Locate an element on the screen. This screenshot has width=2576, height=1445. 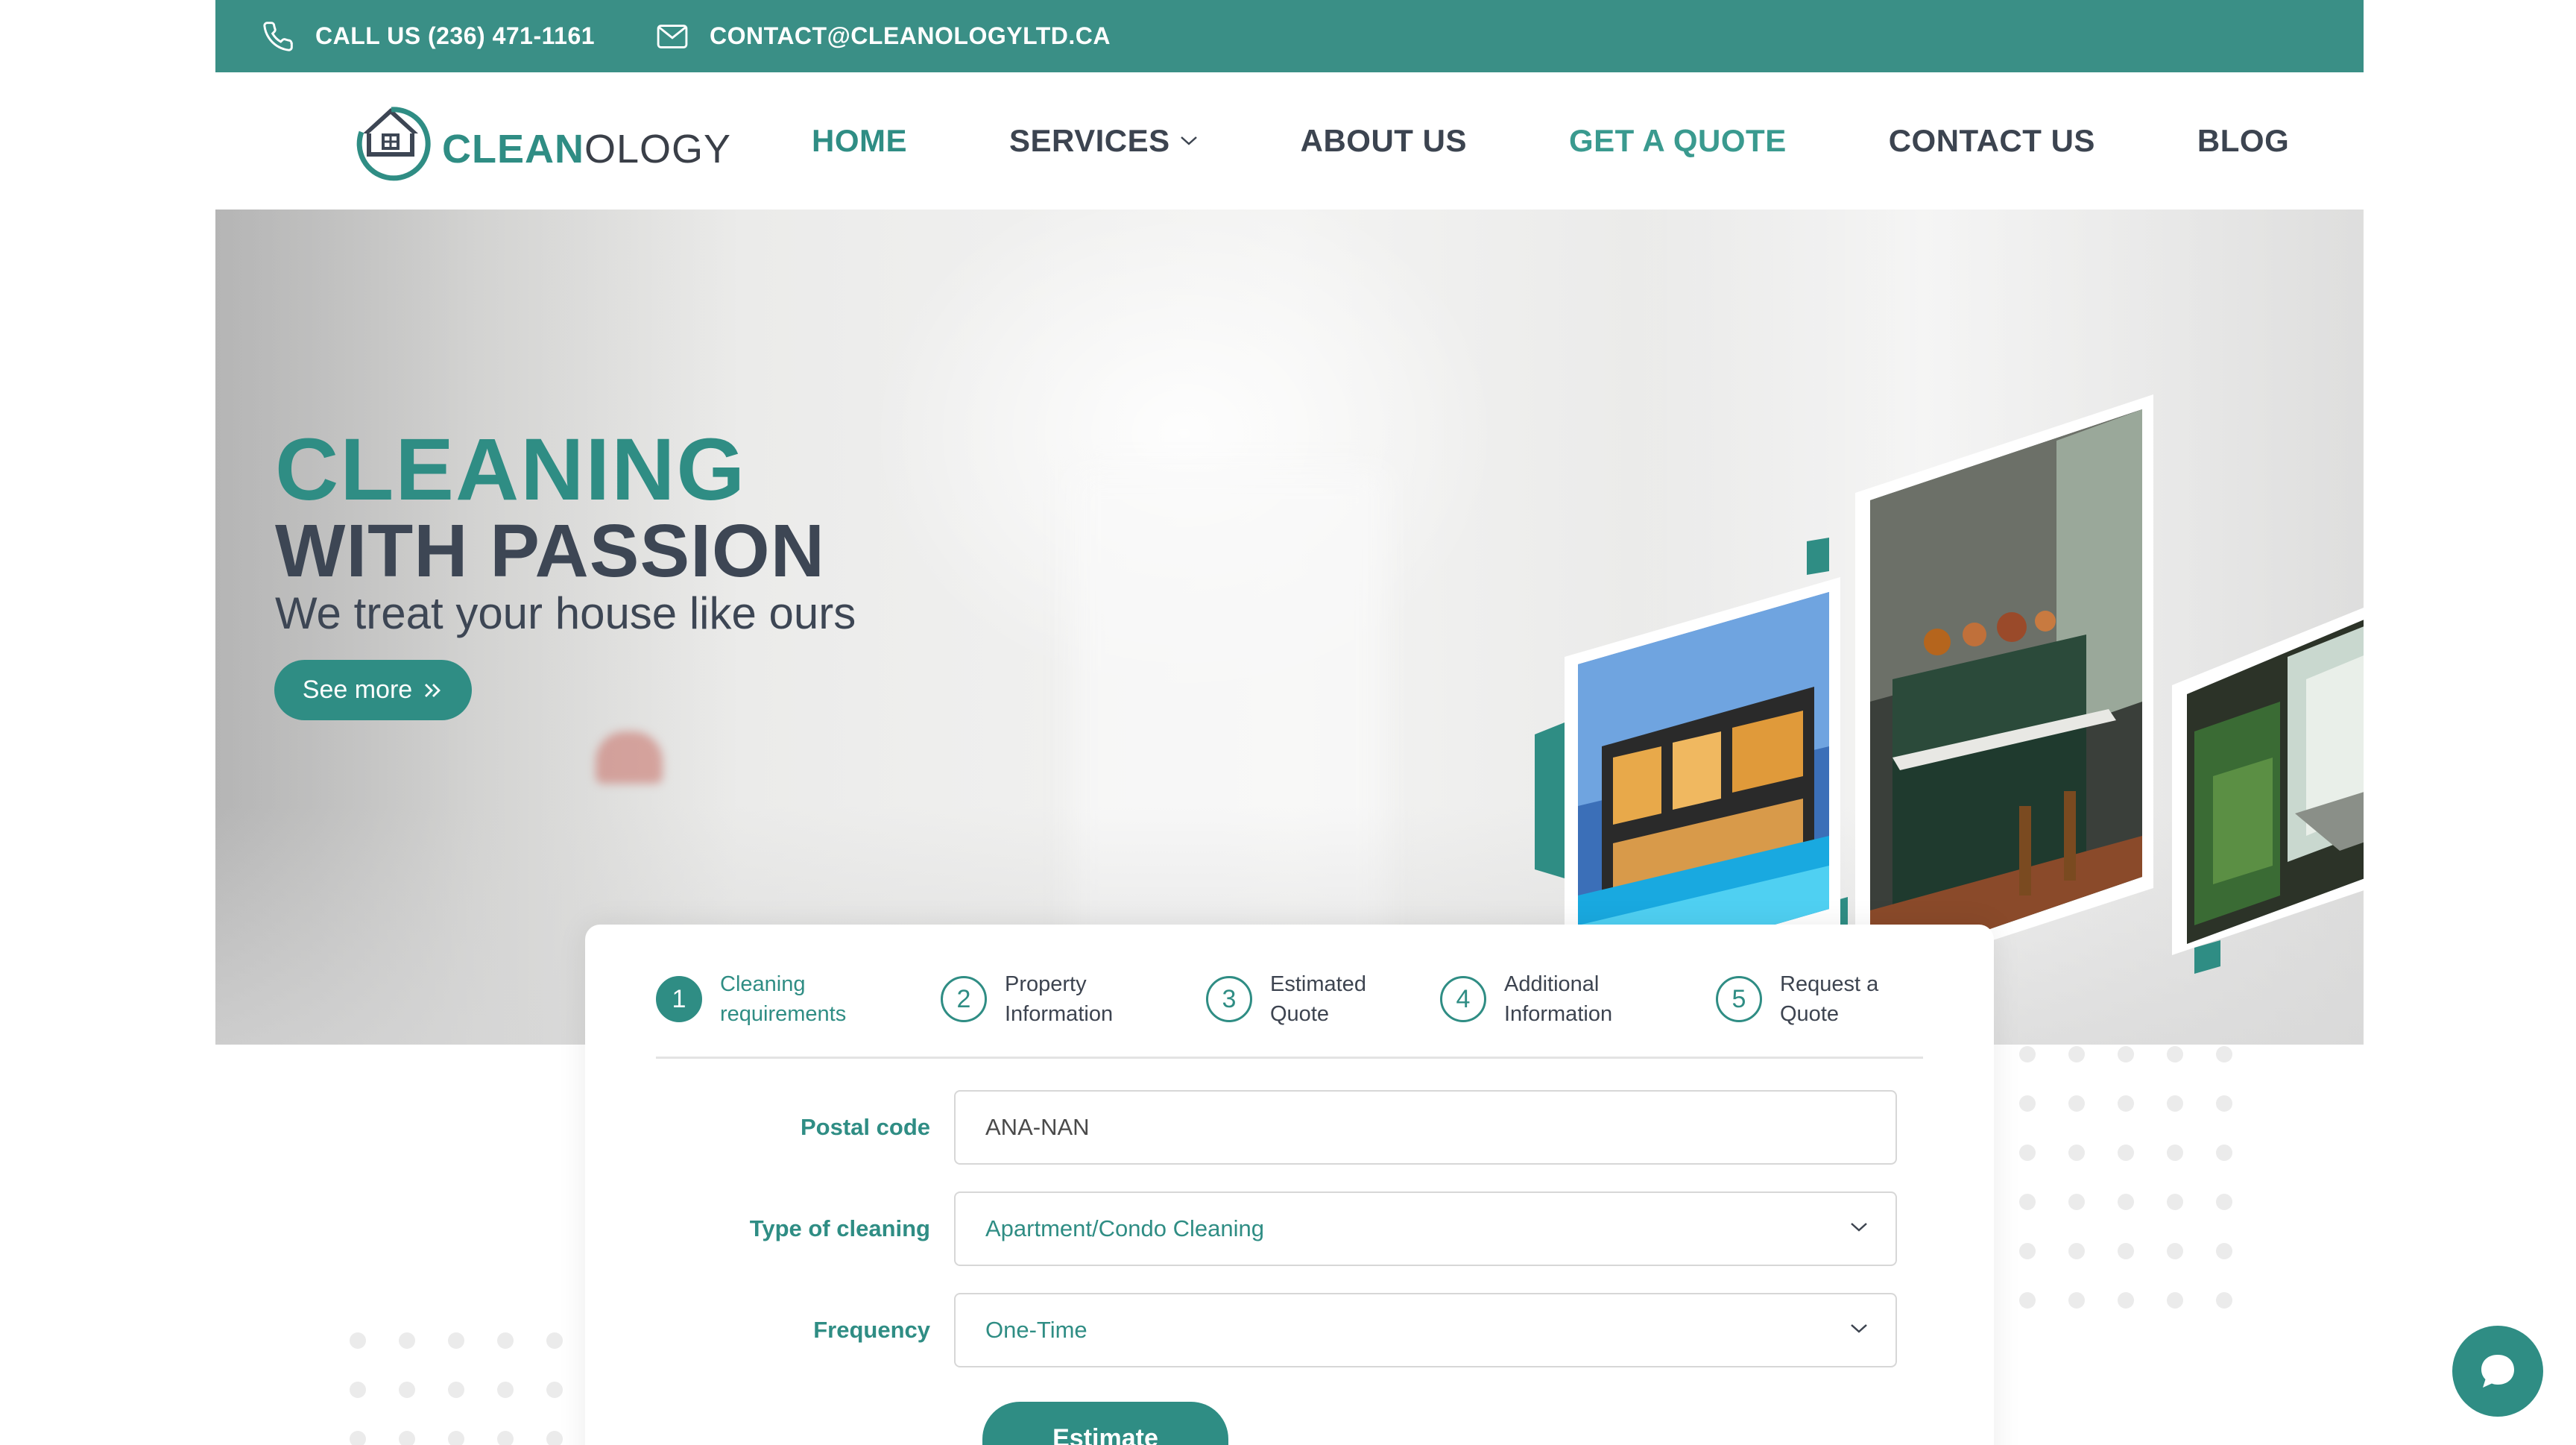
estimate-label: Estimate is located at coordinates (1105, 1434).